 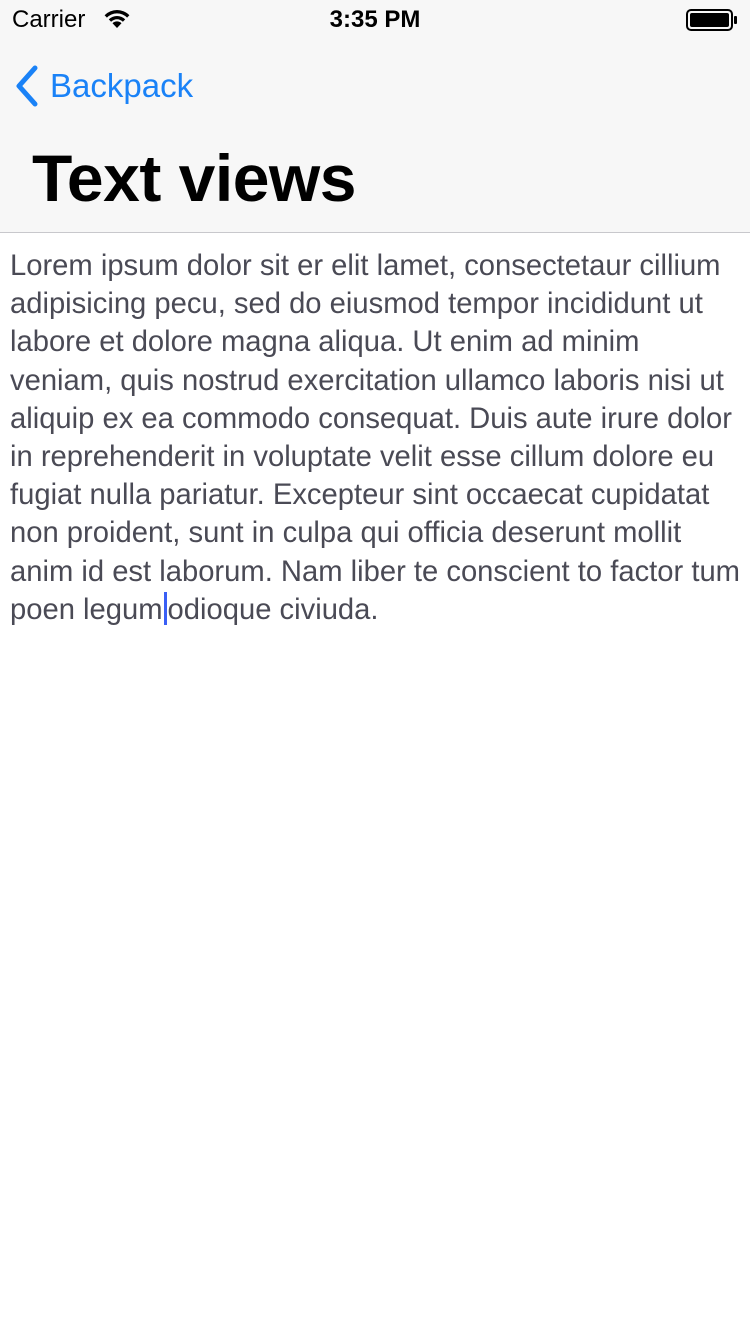 I want to click on text-cursor, so click(x=165, y=608).